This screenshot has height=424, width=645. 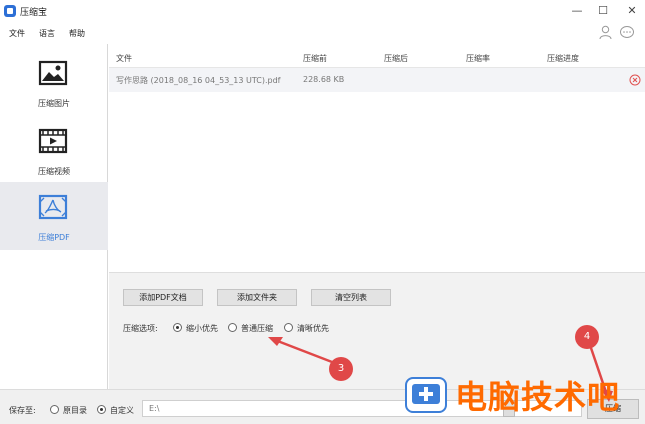 What do you see at coordinates (54, 409) in the screenshot?
I see `save-radio-original` at bounding box center [54, 409].